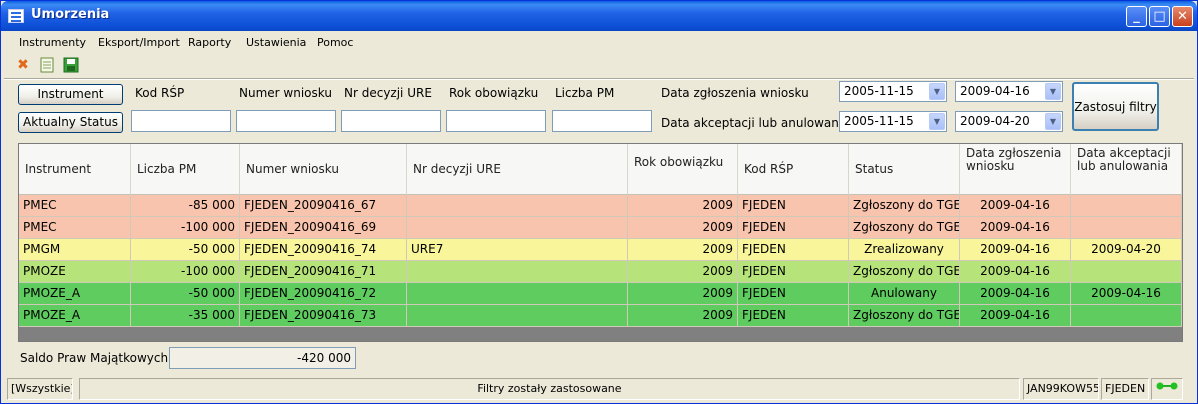  Describe the element at coordinates (496, 121) in the screenshot. I see `rok-obowiazku-input` at that location.